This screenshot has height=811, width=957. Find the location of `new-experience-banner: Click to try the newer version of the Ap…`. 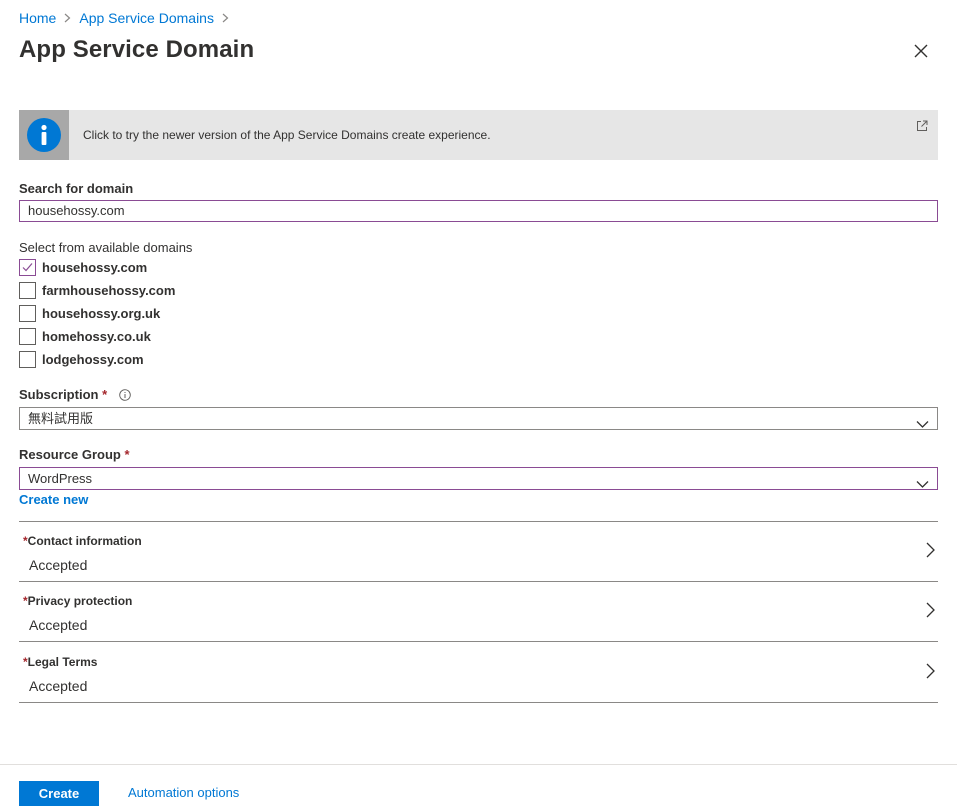

new-experience-banner: Click to try the newer version of the Ap… is located at coordinates (478, 135).